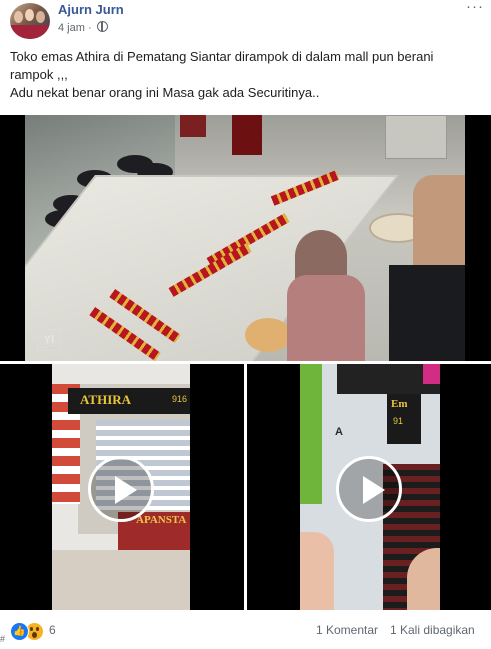 The width and height of the screenshot is (491, 649). I want to click on store-sign: Em, so click(399, 404).